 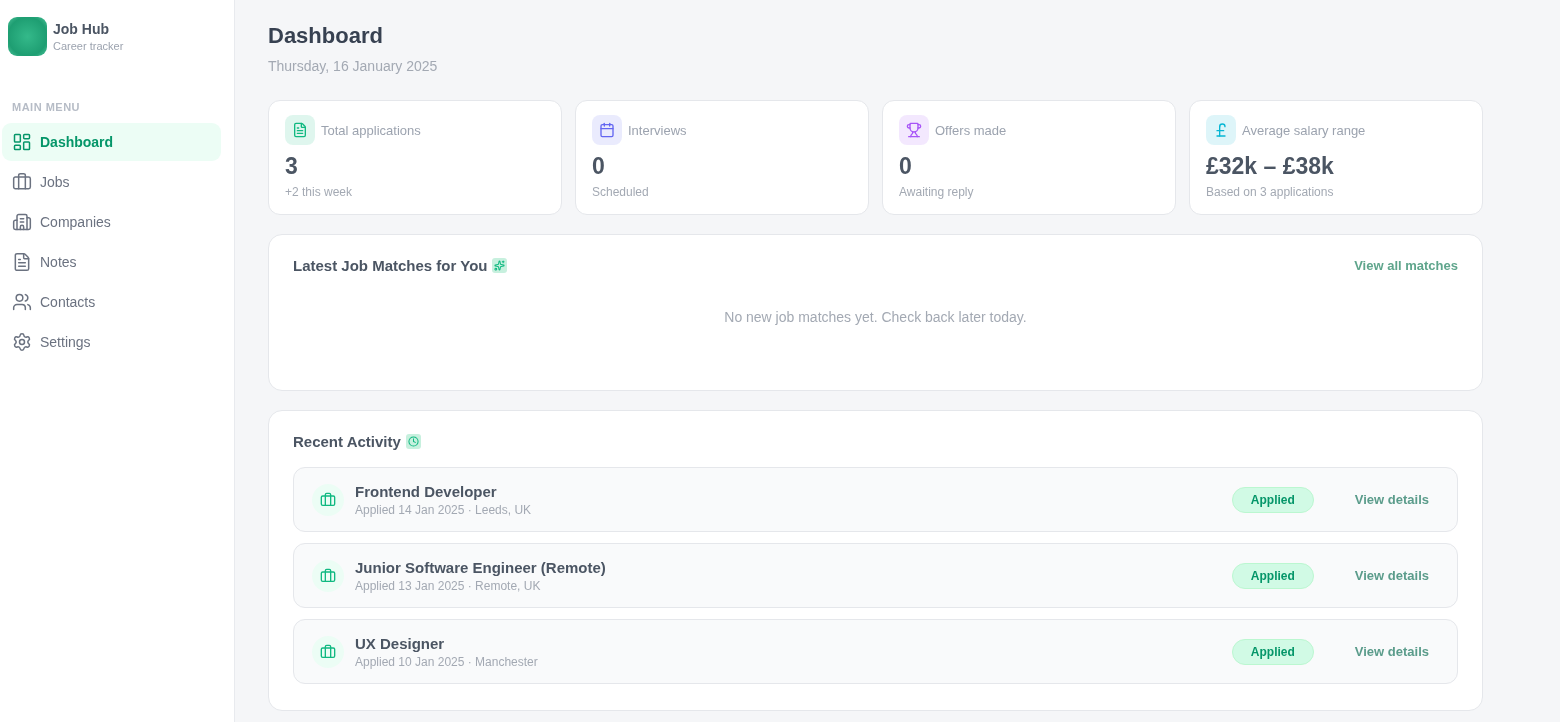 What do you see at coordinates (22, 222) in the screenshot?
I see `building-icon` at bounding box center [22, 222].